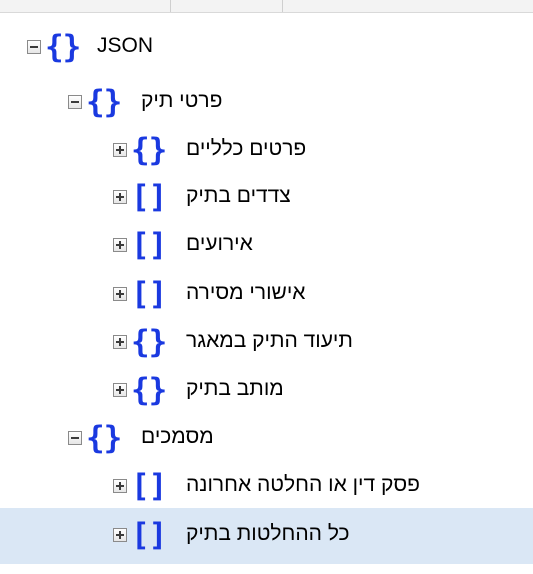 The image size is (533, 574). What do you see at coordinates (177, 436) in the screenshot?
I see `tree-node-label: מסמכים` at bounding box center [177, 436].